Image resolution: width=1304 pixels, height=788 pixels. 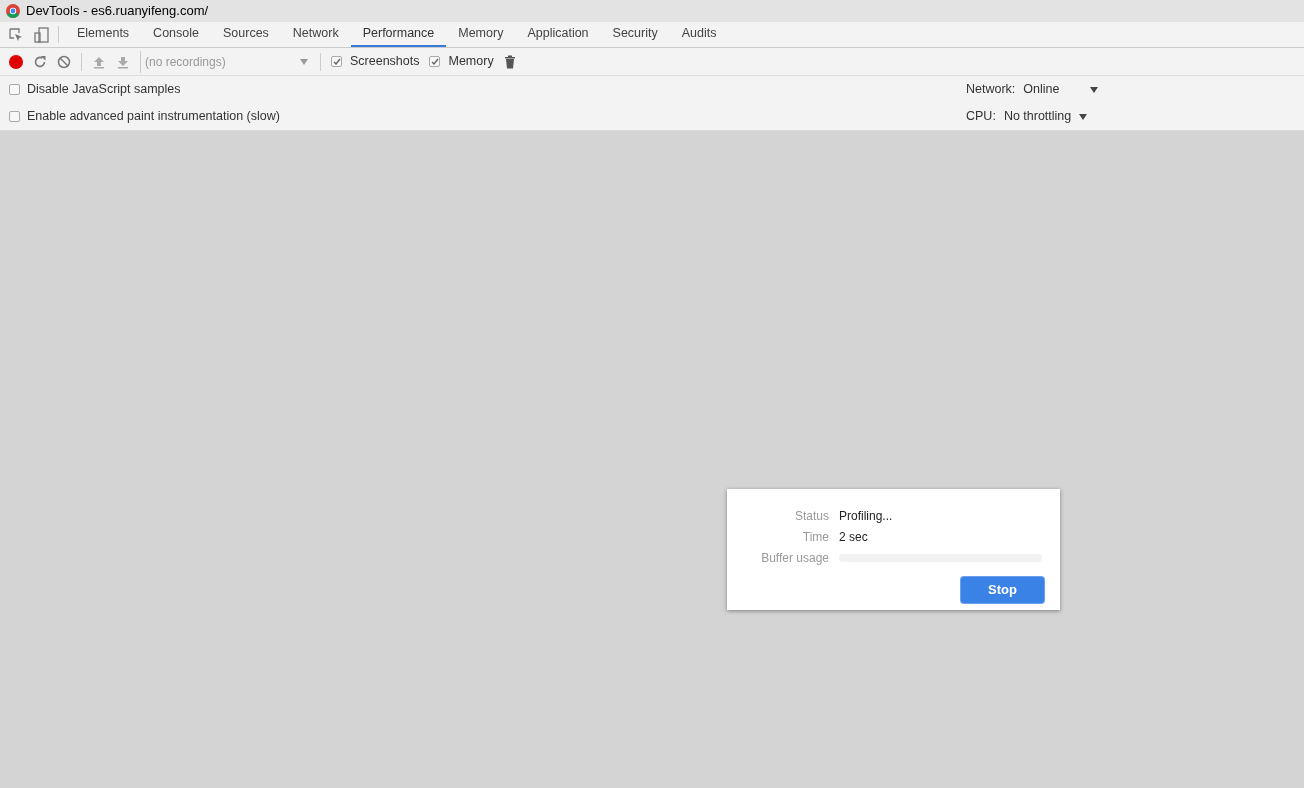 I want to click on download-icon, so click(x=123, y=61).